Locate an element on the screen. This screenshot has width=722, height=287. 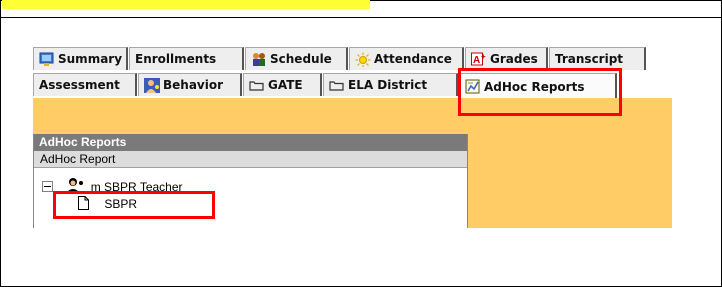
tab-gate: GATE is located at coordinates (282, 84).